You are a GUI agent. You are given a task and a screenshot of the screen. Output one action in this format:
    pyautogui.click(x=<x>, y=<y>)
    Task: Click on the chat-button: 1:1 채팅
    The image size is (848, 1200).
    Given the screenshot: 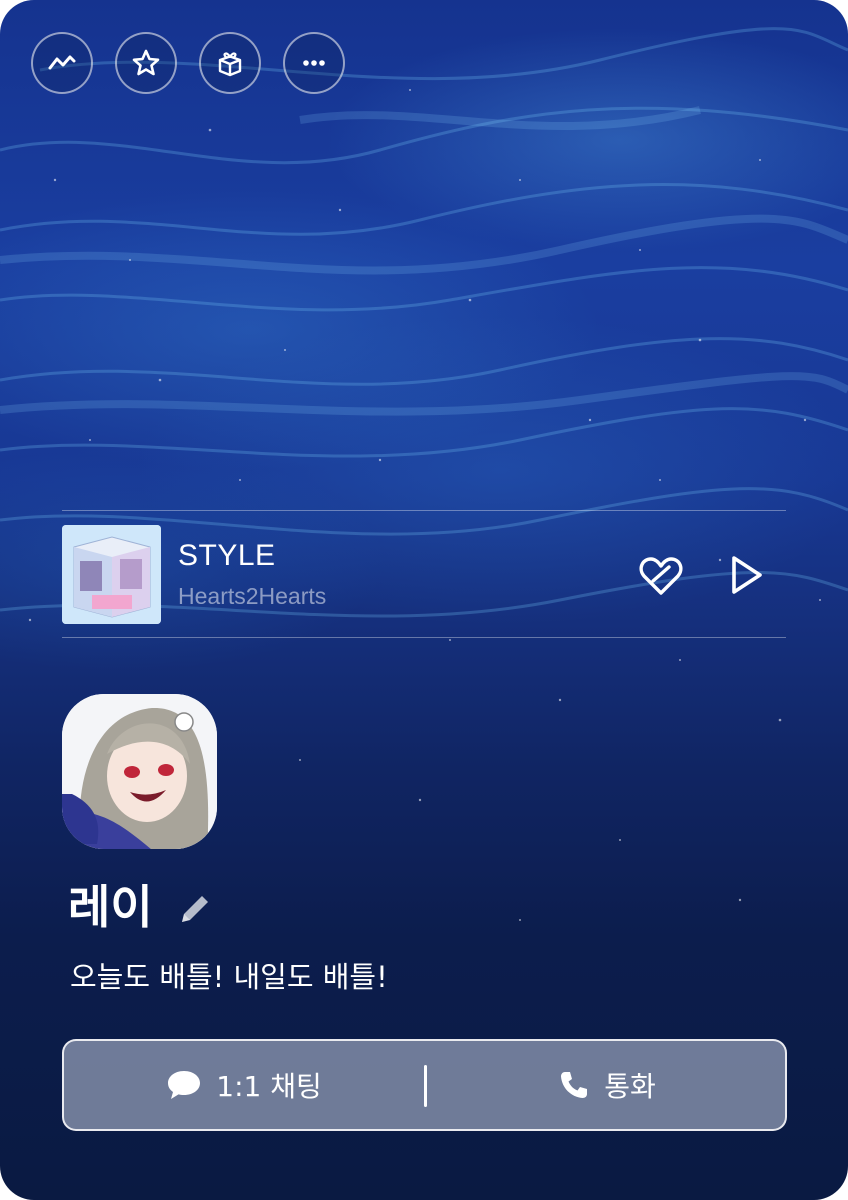 What is the action you would take?
    pyautogui.click(x=244, y=1085)
    